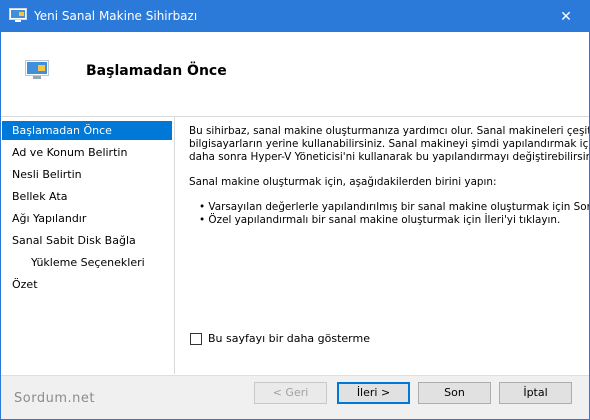  Describe the element at coordinates (289, 339) in the screenshot. I see `dont-show-again-label: Bu sayfayı bir daha gösterme` at that location.